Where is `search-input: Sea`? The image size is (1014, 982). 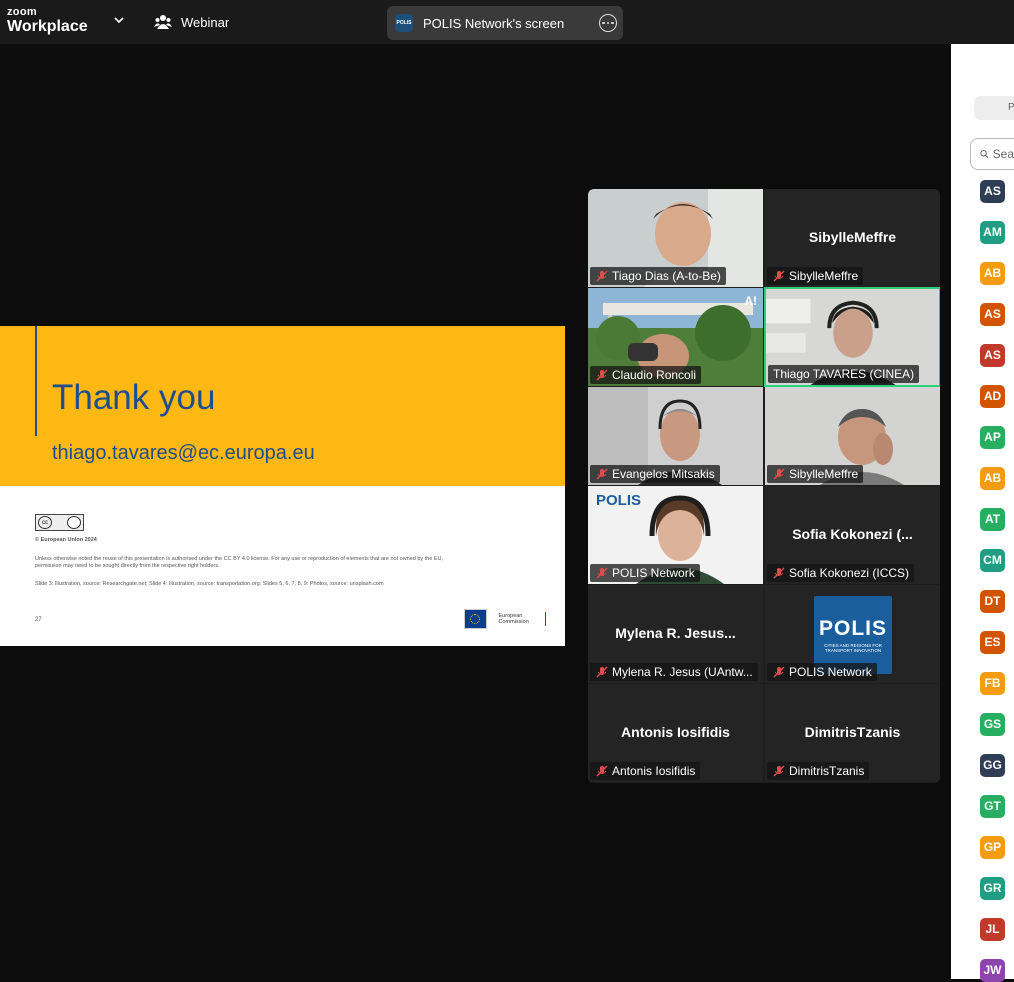
search-input: Sea is located at coordinates (992, 154).